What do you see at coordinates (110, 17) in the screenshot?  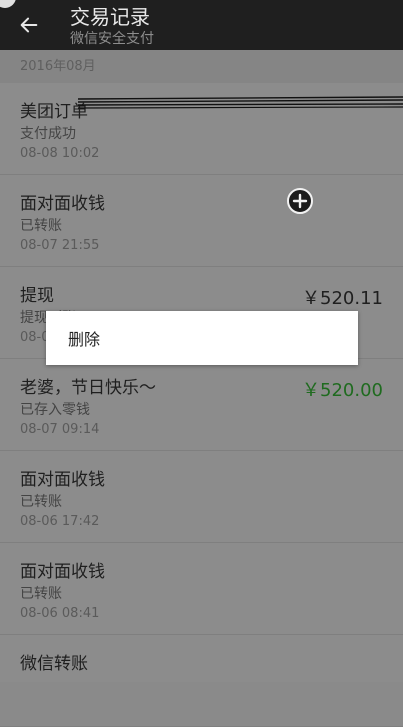 I see `page-title: 交易记录` at bounding box center [110, 17].